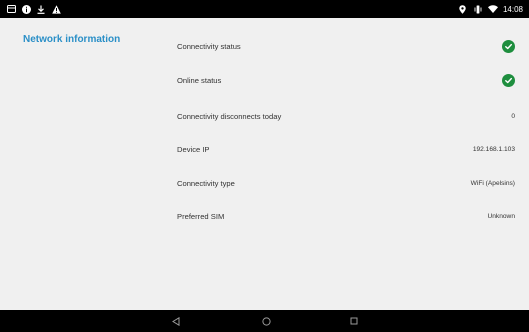 The image size is (529, 332). What do you see at coordinates (71, 39) in the screenshot?
I see `sidebar-title-network-information: Network information` at bounding box center [71, 39].